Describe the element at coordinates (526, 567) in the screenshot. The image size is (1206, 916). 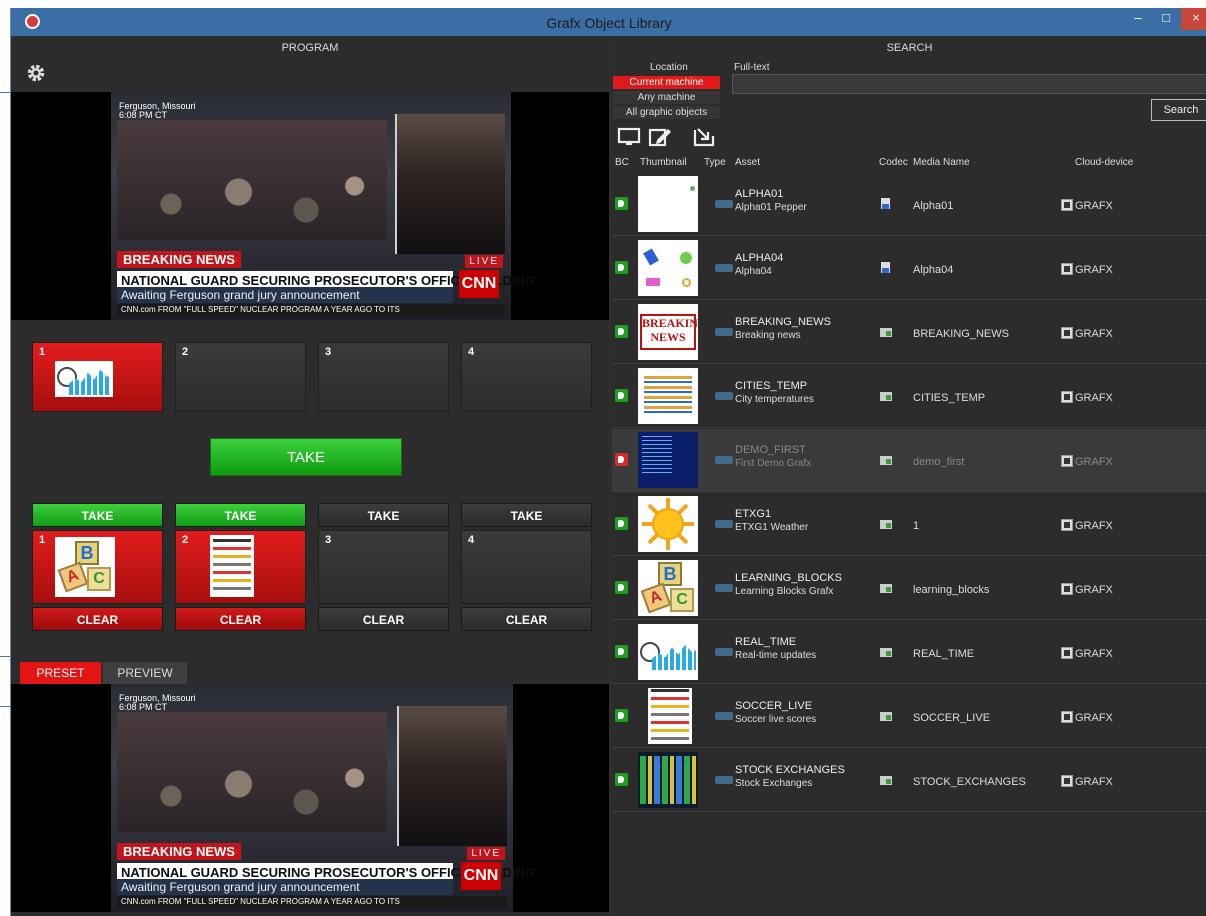
I see `layer-slot-4: 4` at that location.